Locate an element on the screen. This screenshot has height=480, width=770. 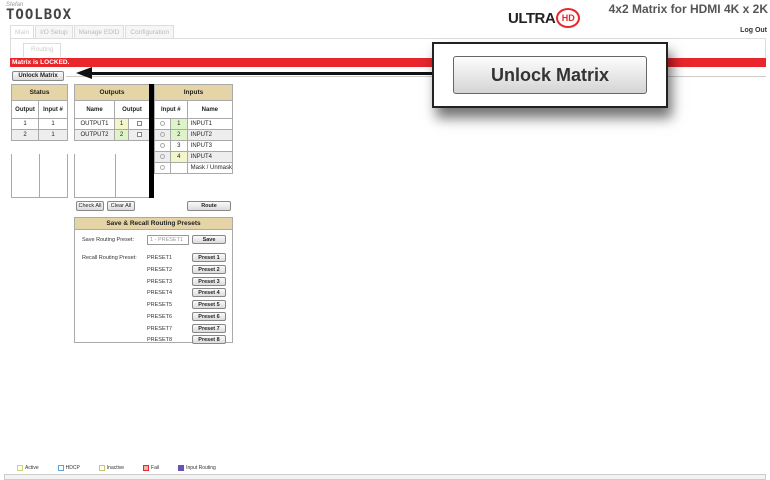
input-name-cell: INPUT1 is located at coordinates (210, 124).